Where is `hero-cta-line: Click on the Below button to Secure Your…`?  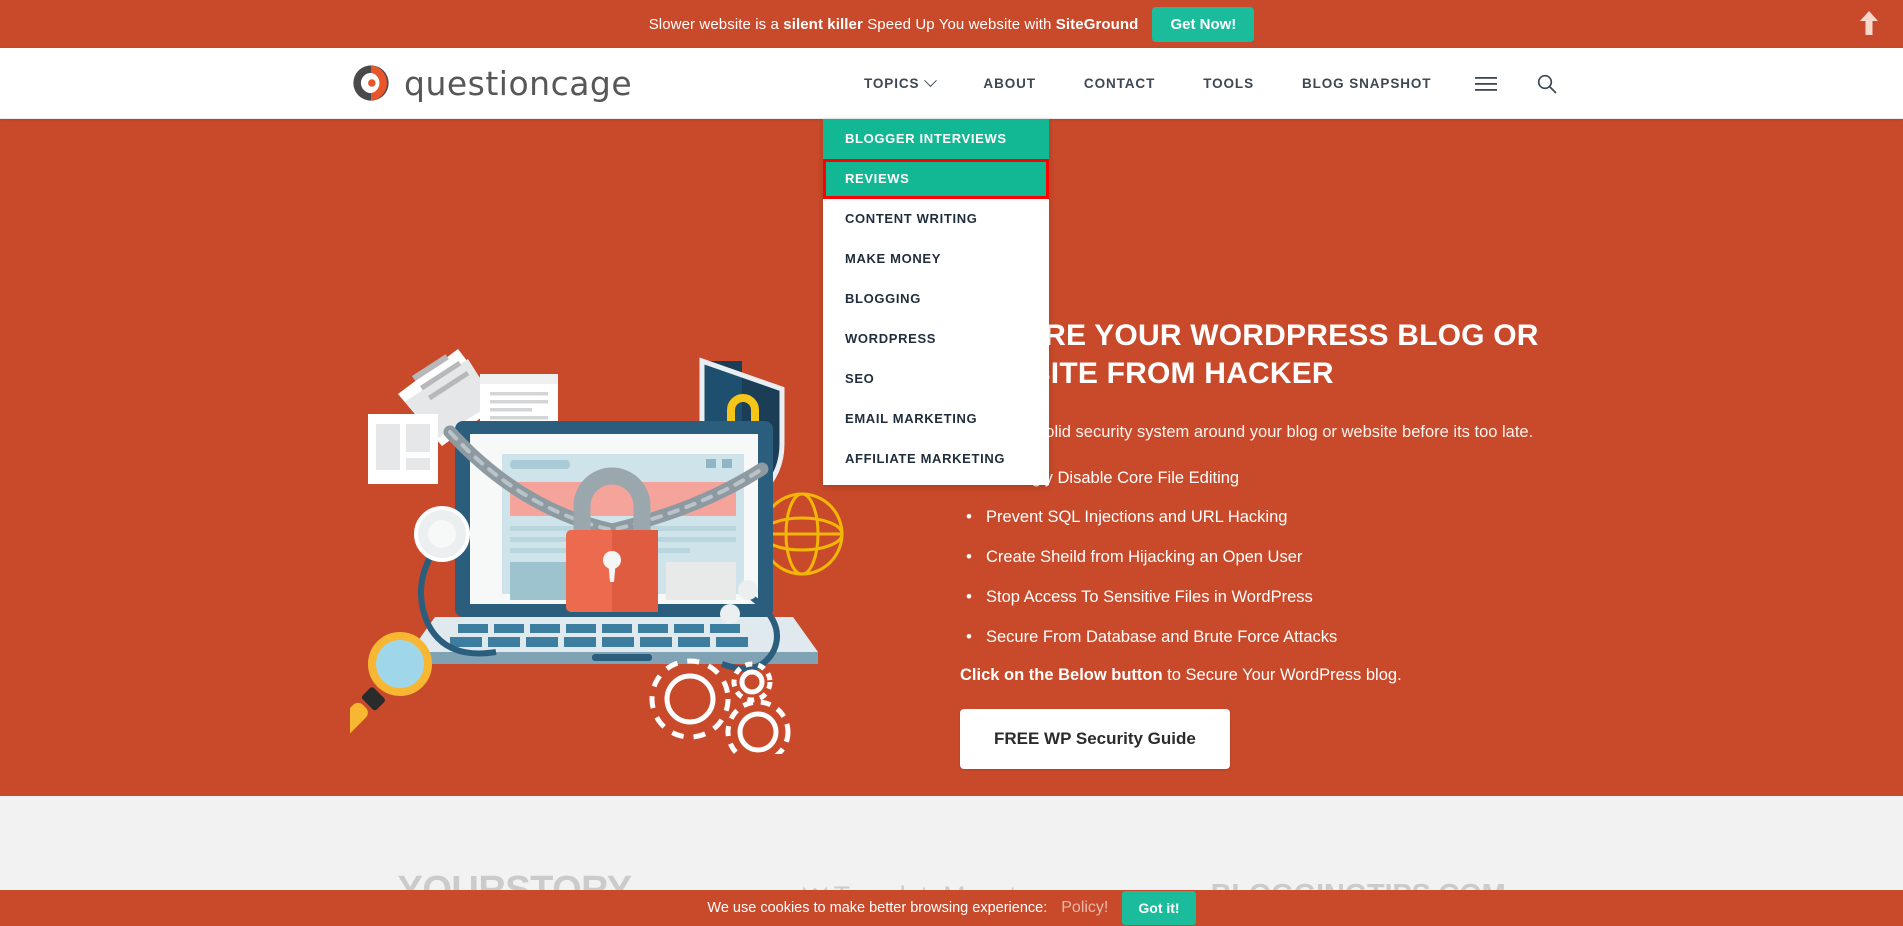 hero-cta-line: Click on the Below button to Secure Your… is located at coordinates (1270, 675).